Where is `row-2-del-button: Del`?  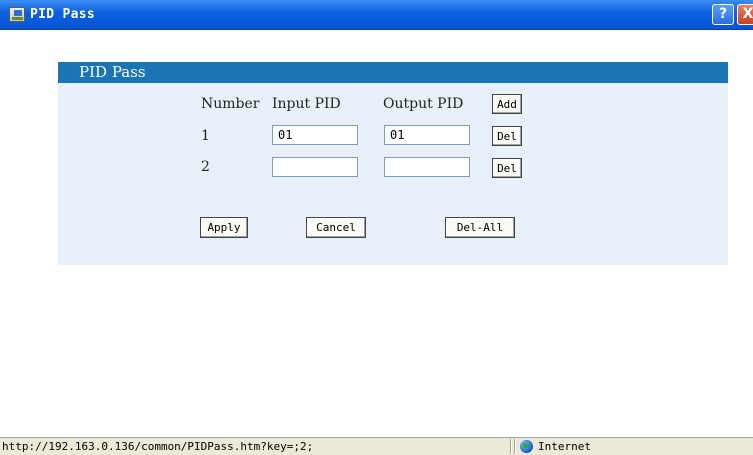 row-2-del-button: Del is located at coordinates (507, 168).